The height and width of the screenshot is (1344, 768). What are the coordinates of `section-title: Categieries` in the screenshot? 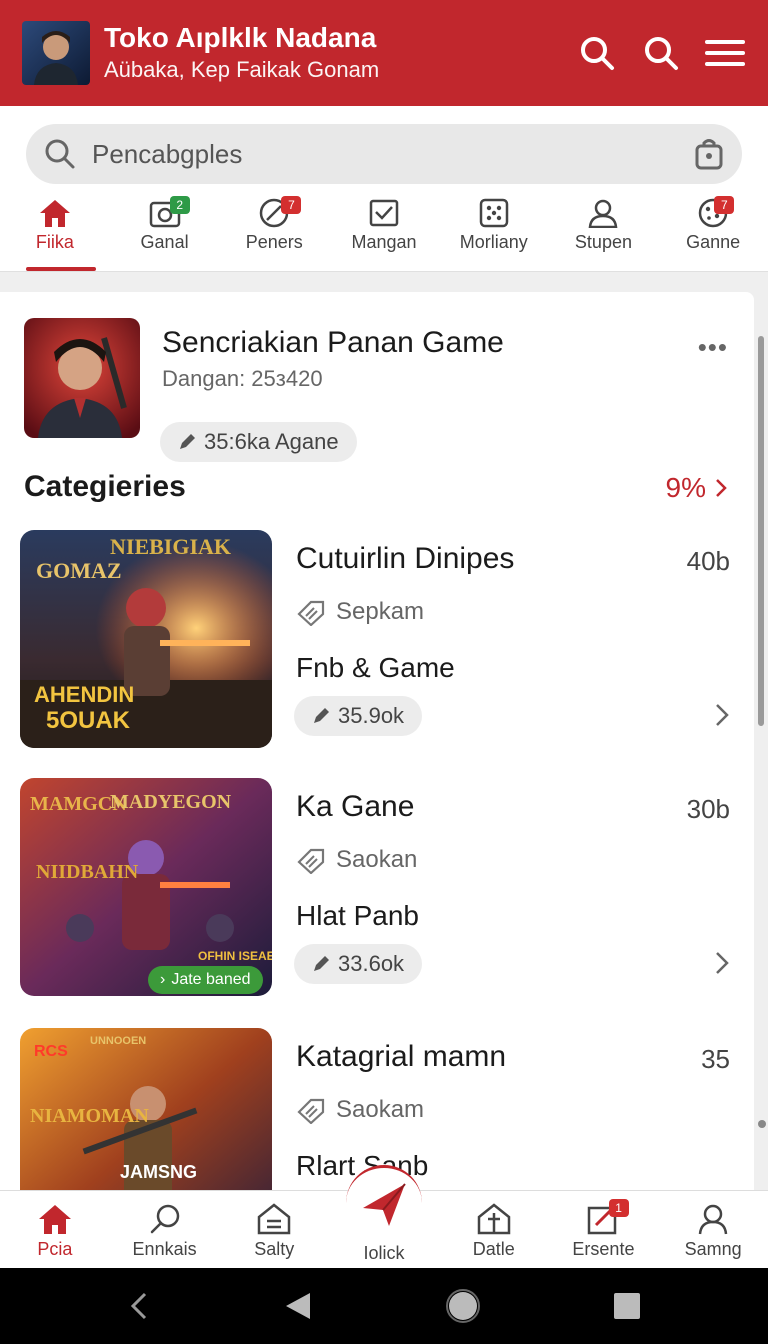 It's located at (105, 486).